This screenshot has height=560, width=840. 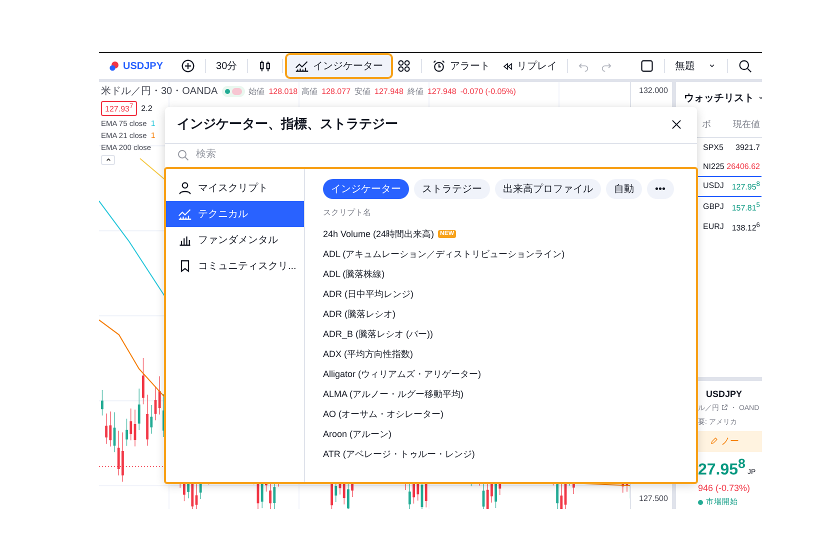 What do you see at coordinates (368, 354) in the screenshot?
I see `script-item: ADX (平均方向性指数)` at bounding box center [368, 354].